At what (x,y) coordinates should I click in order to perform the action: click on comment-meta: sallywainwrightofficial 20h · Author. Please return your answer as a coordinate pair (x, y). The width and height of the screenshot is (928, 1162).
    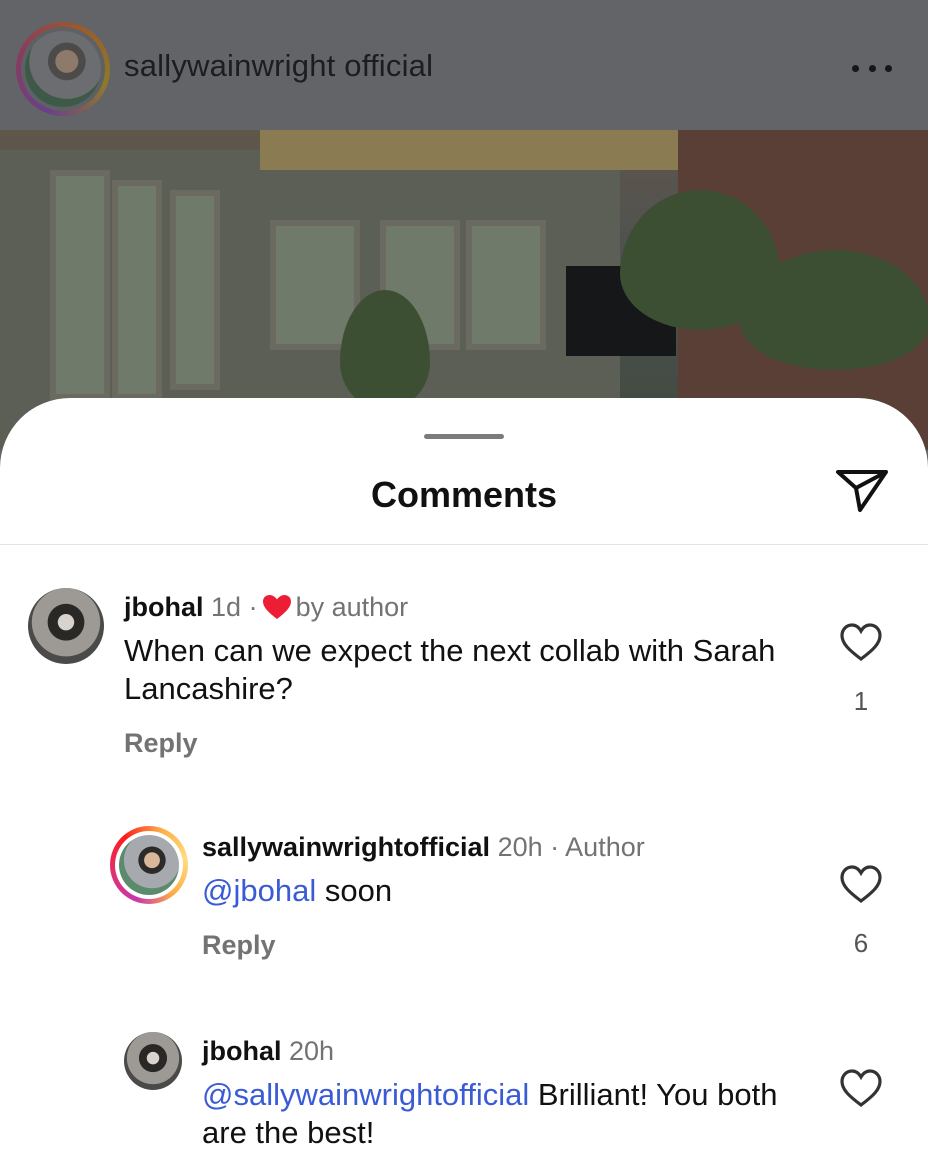
    Looking at the image, I should click on (423, 847).